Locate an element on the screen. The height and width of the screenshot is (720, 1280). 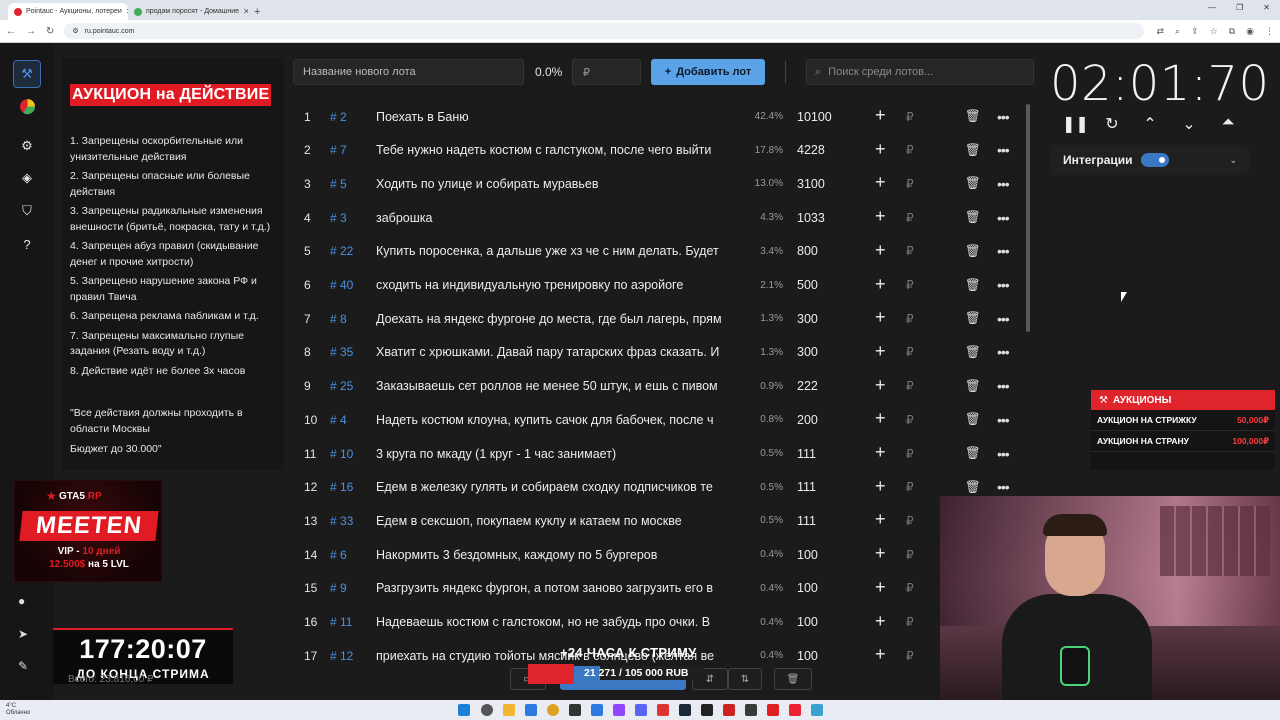
zoom-icon: ⌕ is located at coordinates (1177, 31).